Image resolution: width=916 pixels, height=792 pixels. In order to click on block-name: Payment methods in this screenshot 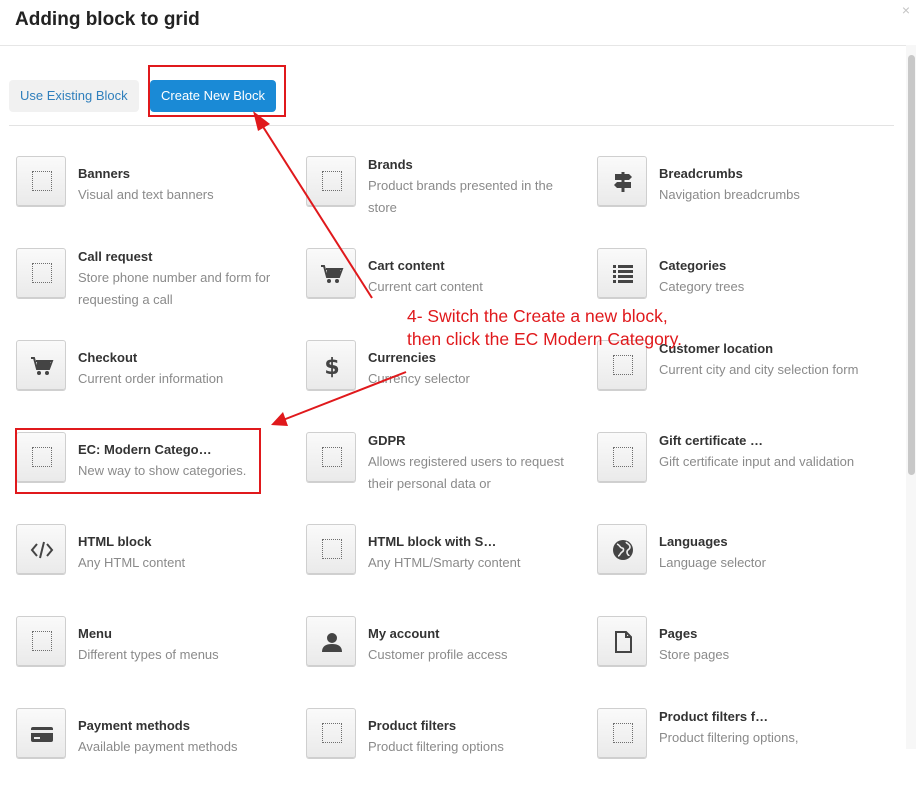, I will do `click(134, 725)`.